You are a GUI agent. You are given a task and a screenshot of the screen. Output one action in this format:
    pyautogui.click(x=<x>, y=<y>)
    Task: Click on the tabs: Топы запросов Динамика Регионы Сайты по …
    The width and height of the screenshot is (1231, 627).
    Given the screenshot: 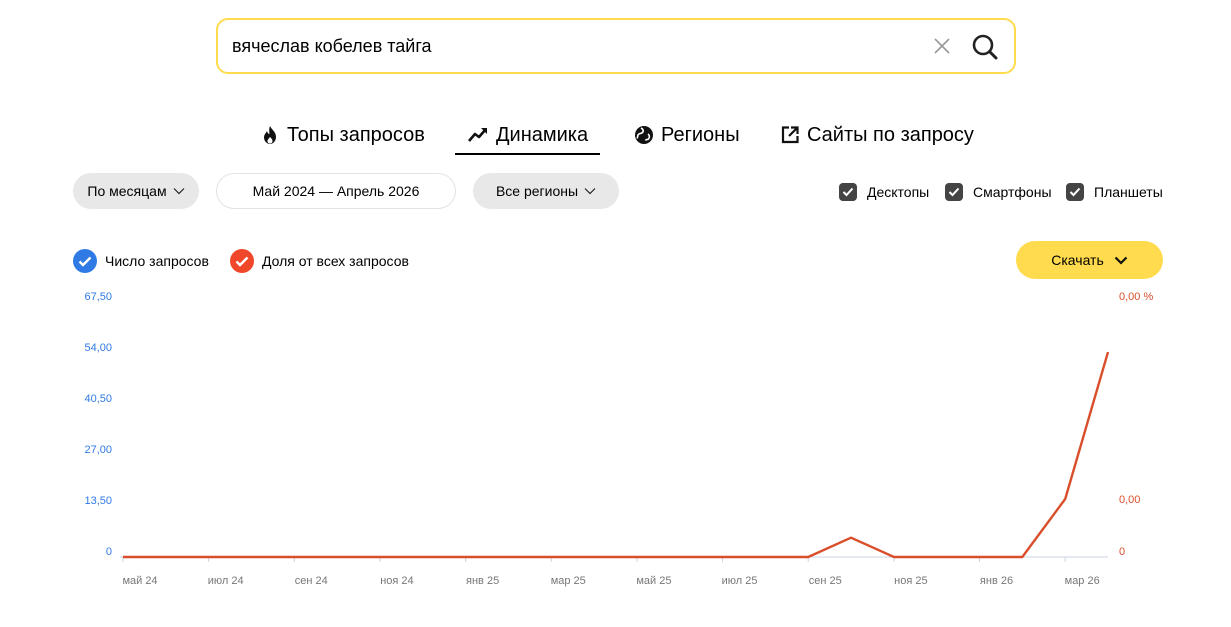 What is the action you would take?
    pyautogui.click(x=615, y=138)
    